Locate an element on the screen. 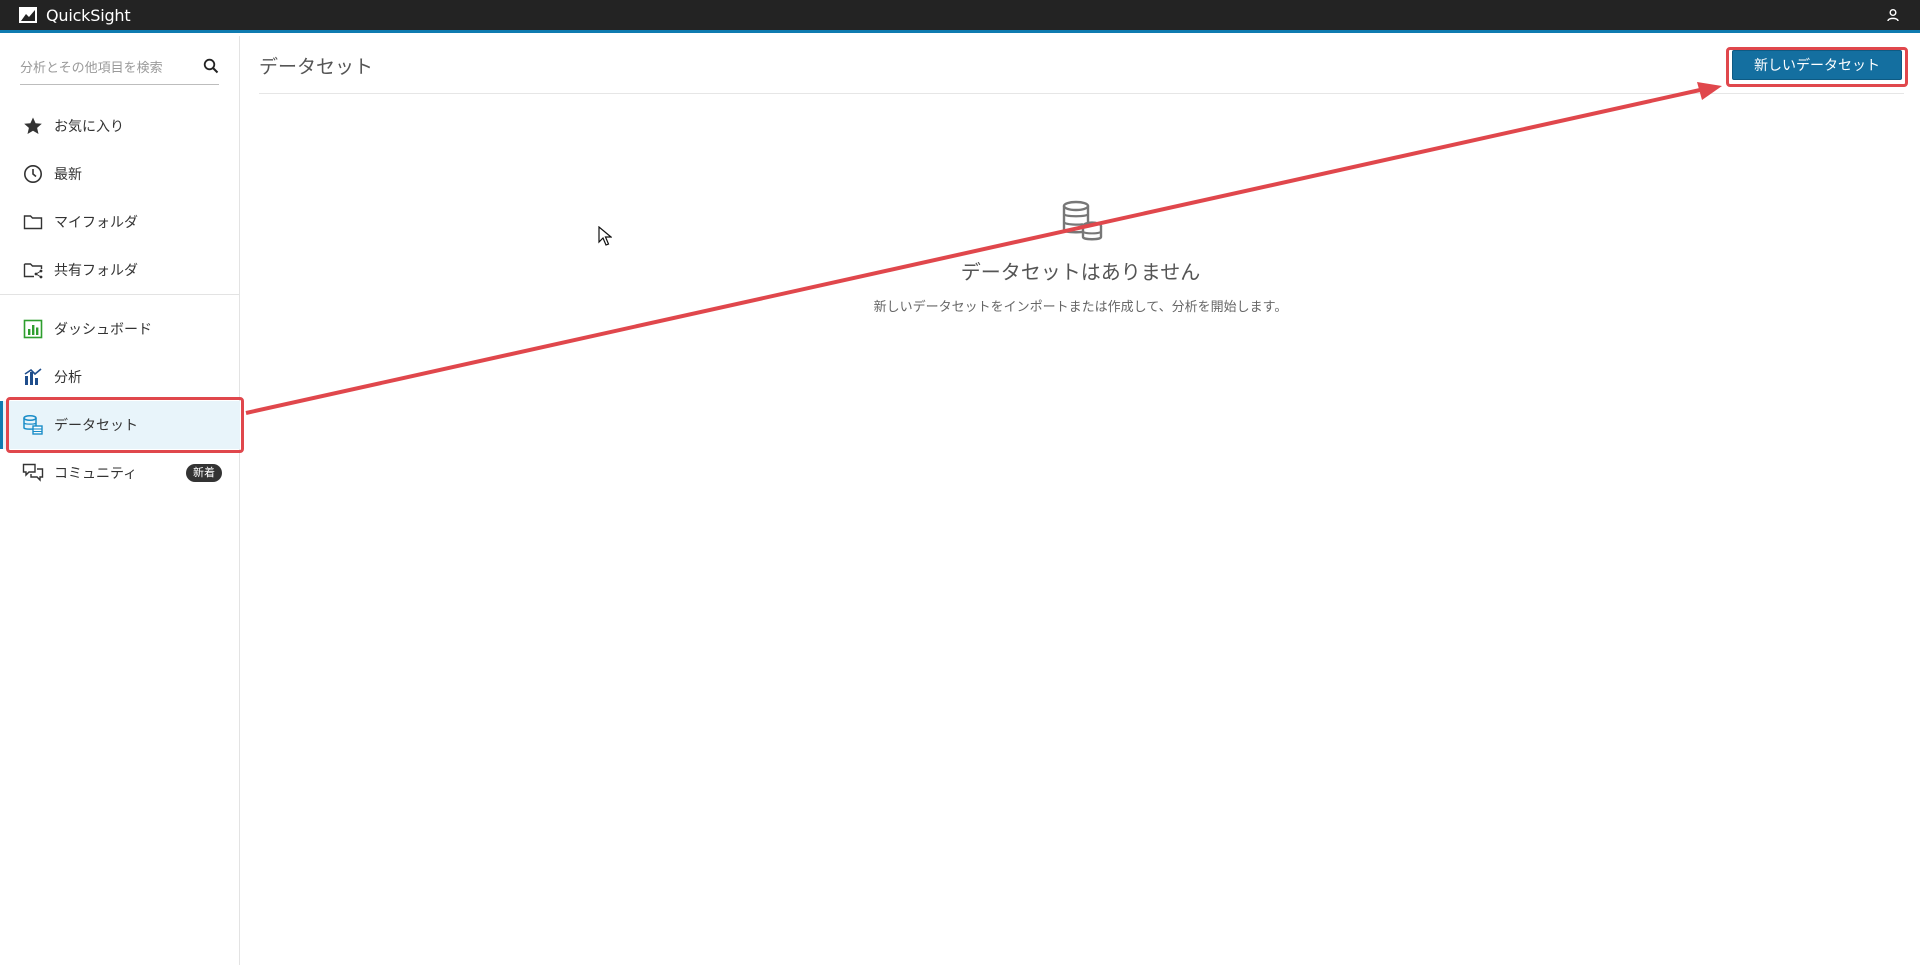  new-badge: 新着 is located at coordinates (204, 473).